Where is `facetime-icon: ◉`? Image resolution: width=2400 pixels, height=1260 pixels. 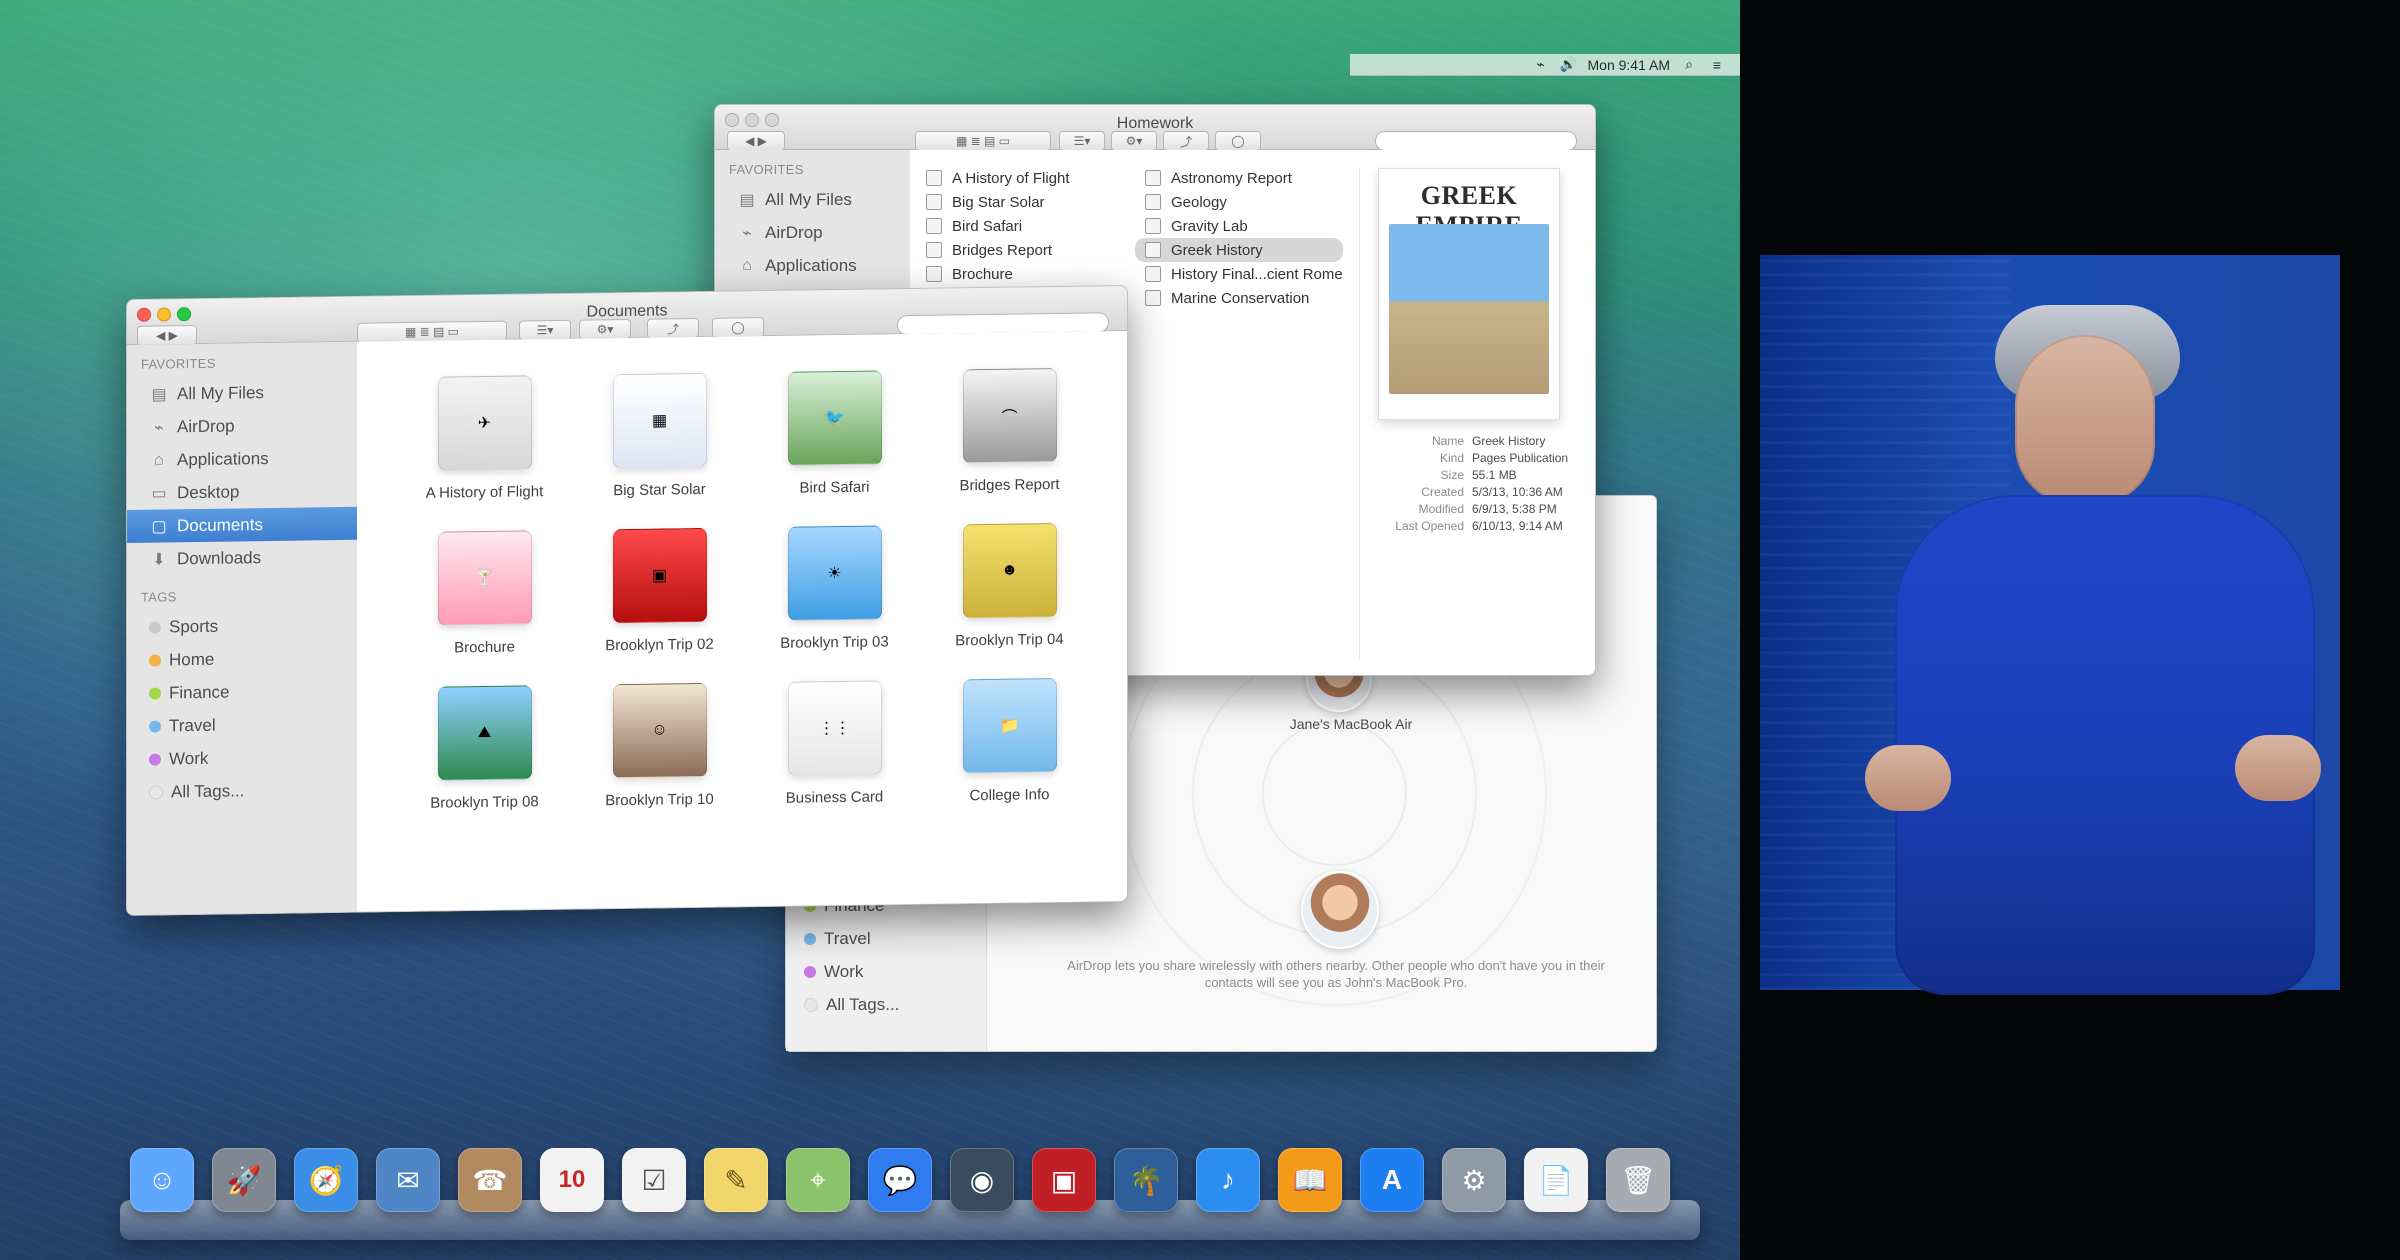
facetime-icon: ◉ is located at coordinates (982, 1180).